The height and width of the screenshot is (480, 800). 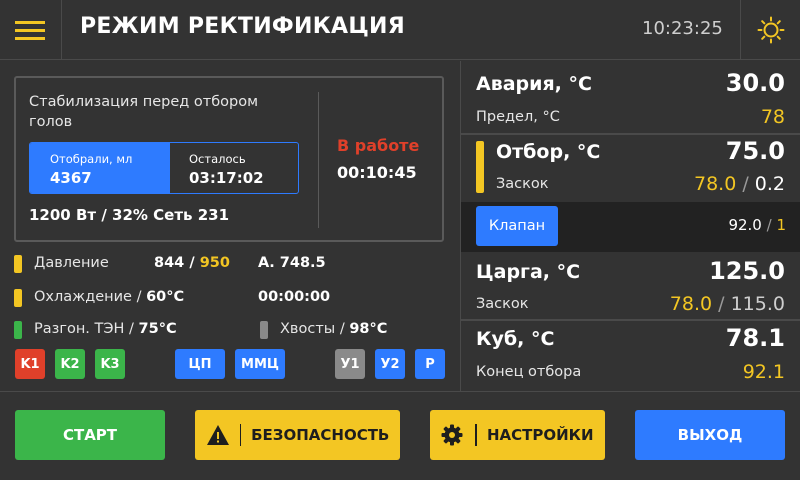 I want to click on tag-cp: ЦП, so click(x=200, y=364).